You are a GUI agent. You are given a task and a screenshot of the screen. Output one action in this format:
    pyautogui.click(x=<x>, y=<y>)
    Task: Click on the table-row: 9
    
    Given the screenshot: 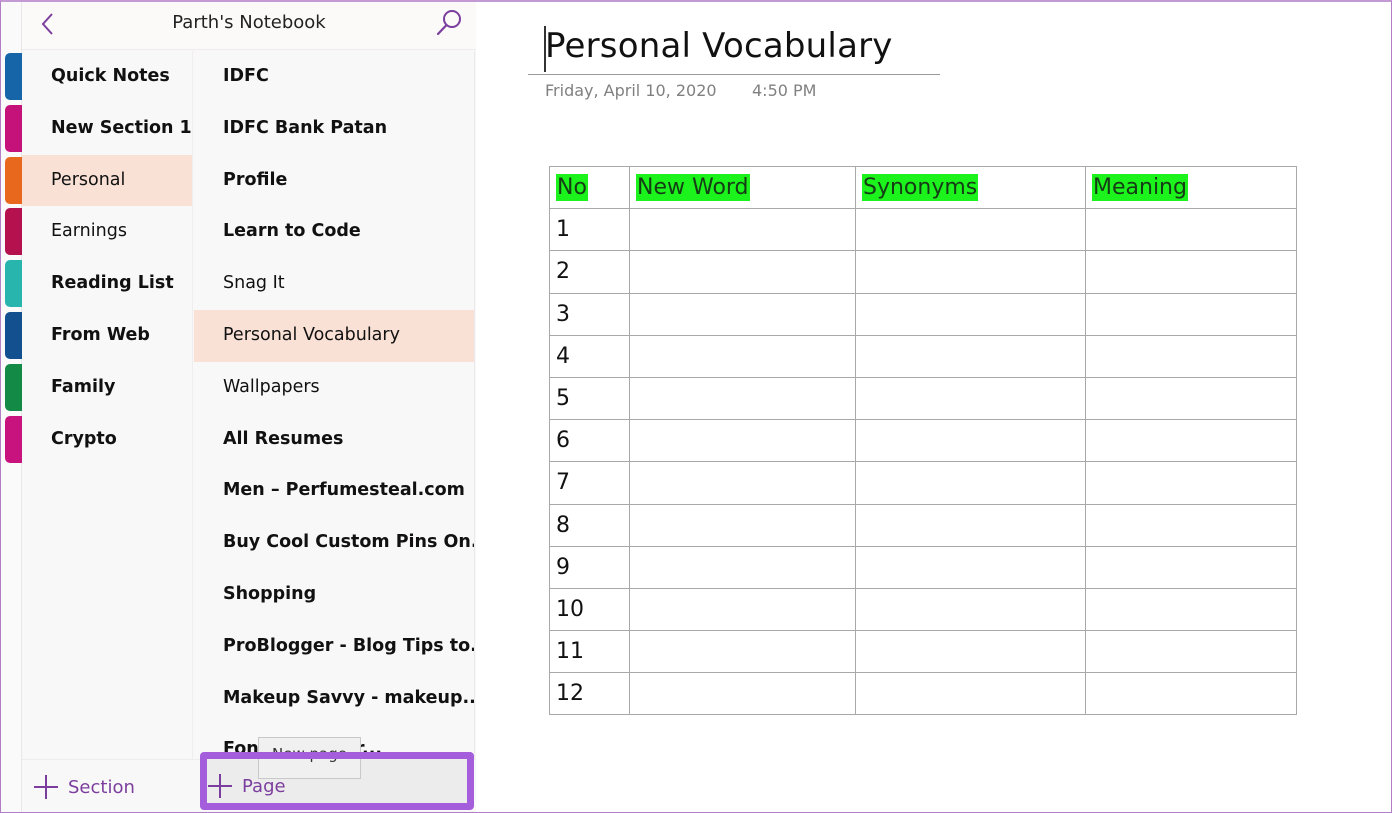 What is the action you would take?
    pyautogui.click(x=923, y=567)
    